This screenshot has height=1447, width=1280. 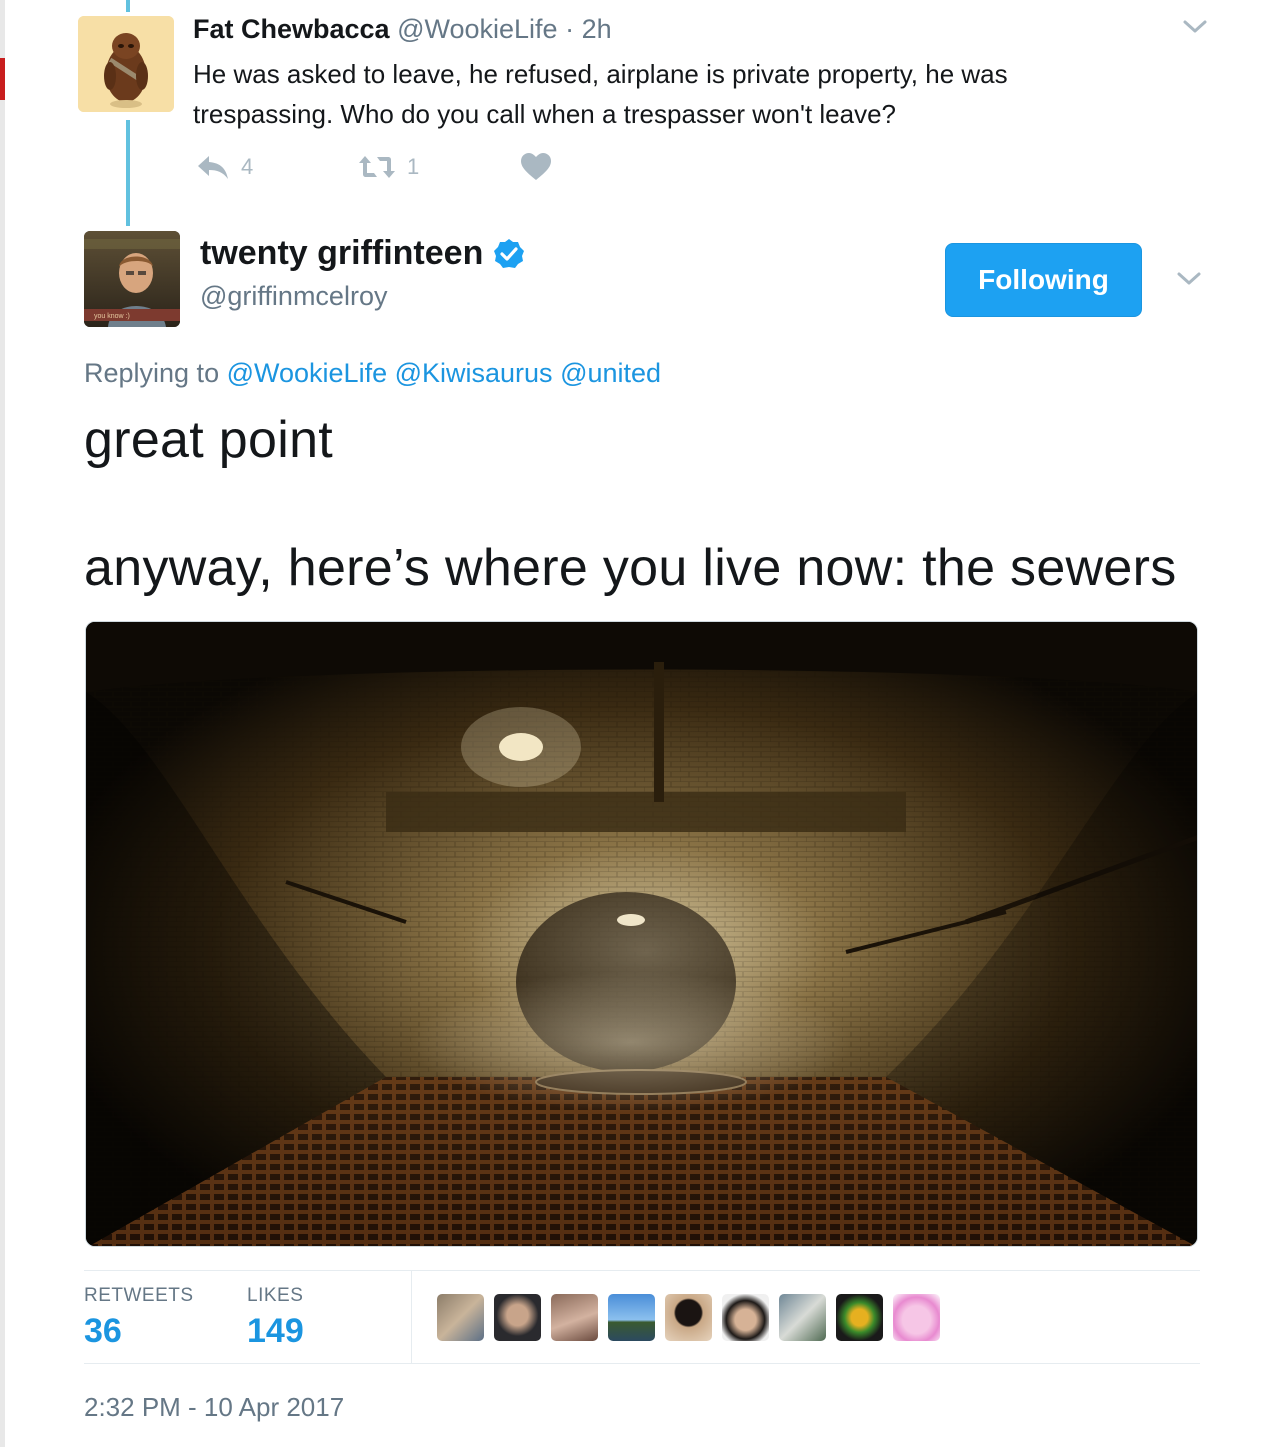 I want to click on retweet-icon, so click(x=377, y=167).